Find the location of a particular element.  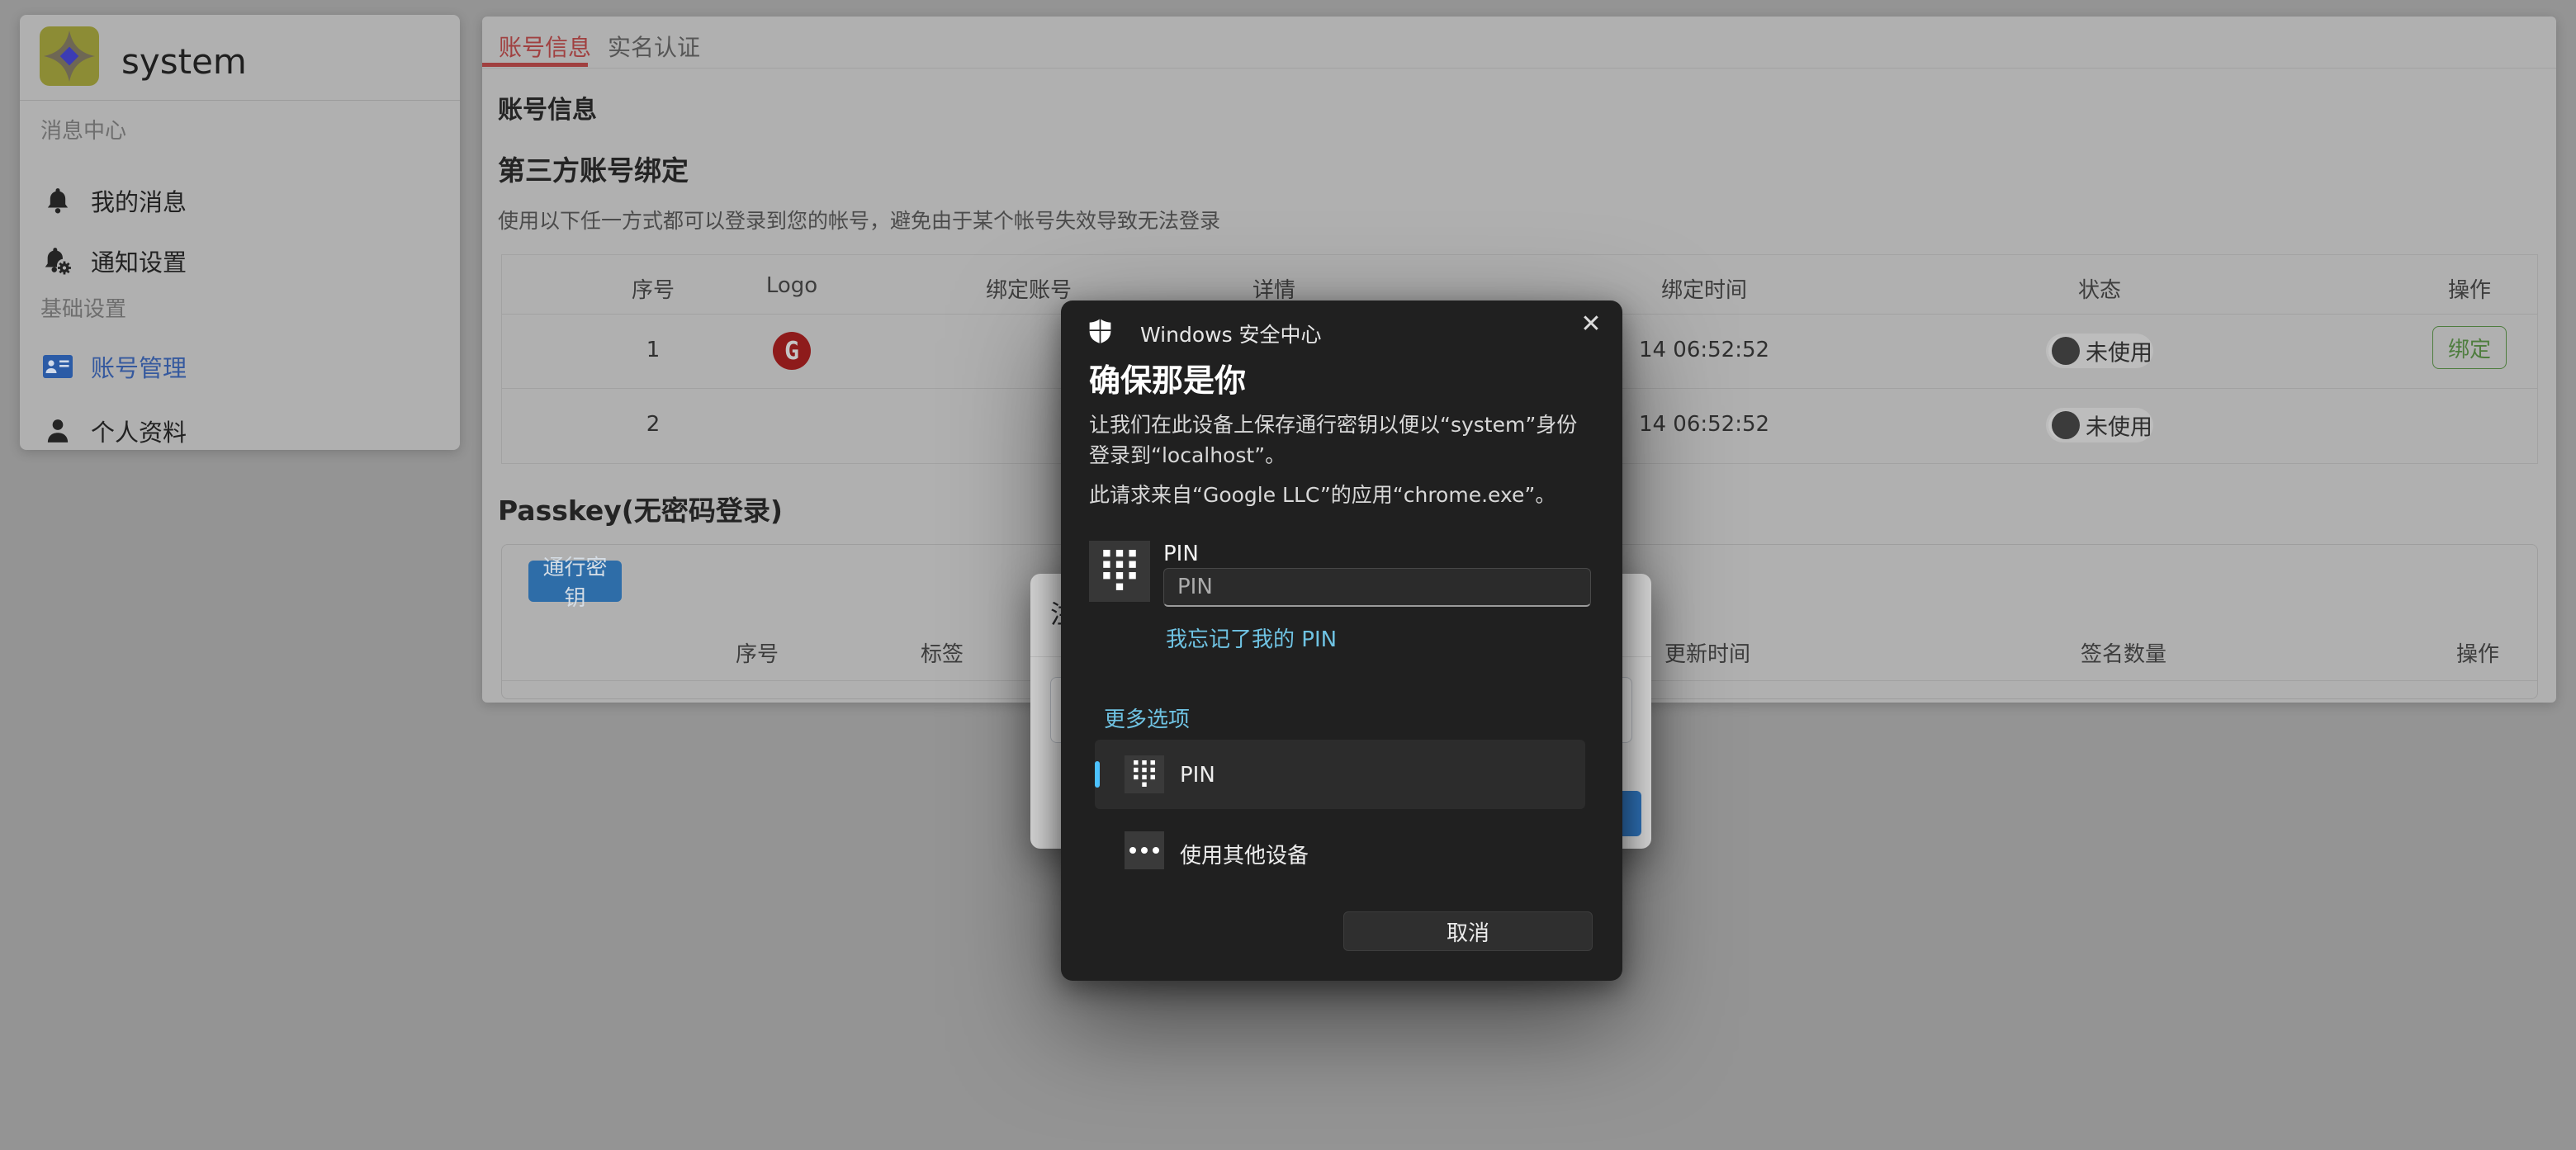

section-title: 第三方账号绑定 is located at coordinates (593, 170).